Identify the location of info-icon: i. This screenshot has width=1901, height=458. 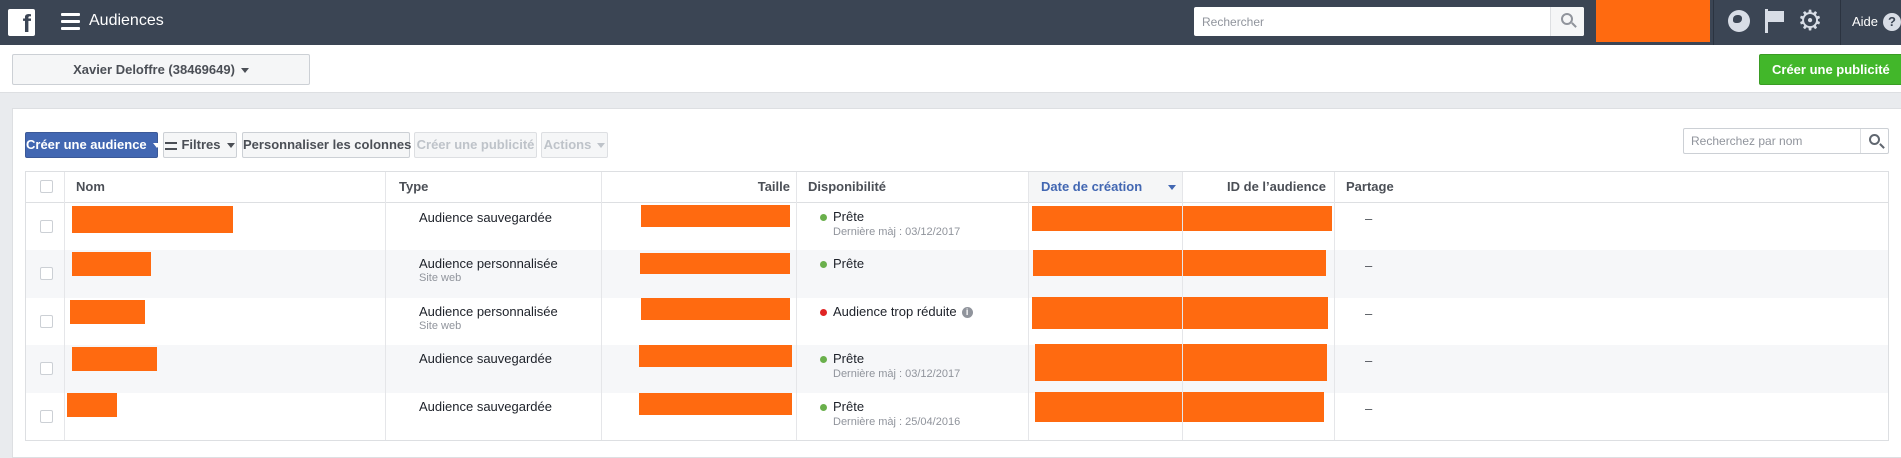
(967, 312).